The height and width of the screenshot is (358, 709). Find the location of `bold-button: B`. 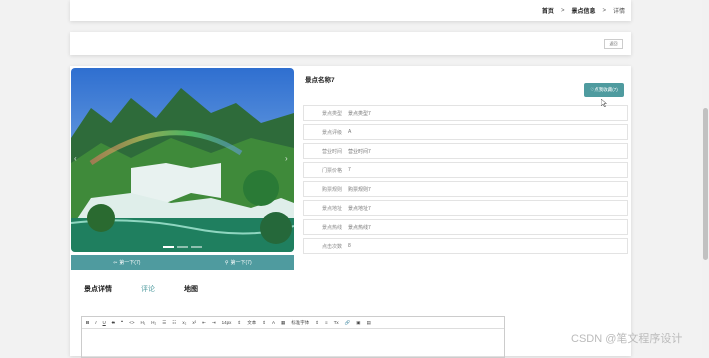

bold-button: B is located at coordinates (87, 322).